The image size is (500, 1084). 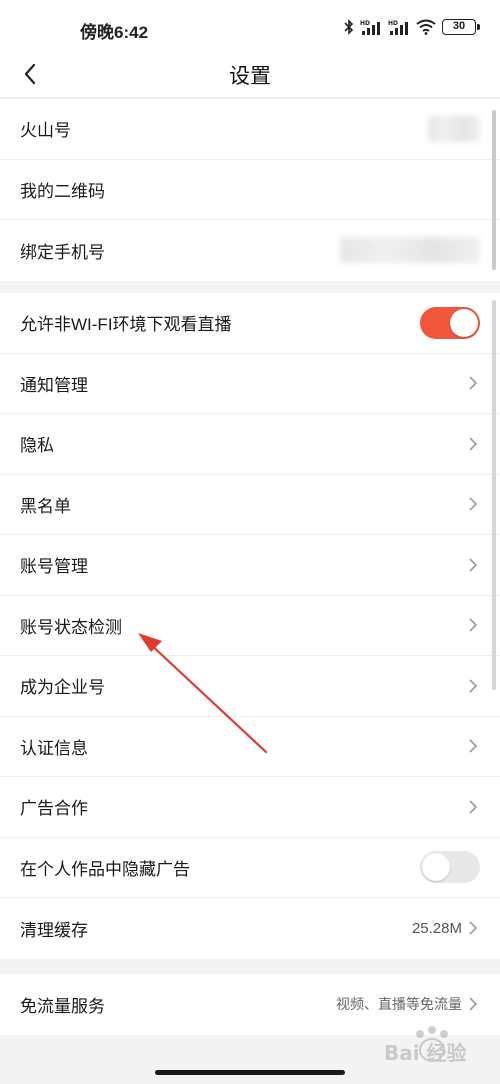 What do you see at coordinates (494, 495) in the screenshot?
I see `scrollbar-track` at bounding box center [494, 495].